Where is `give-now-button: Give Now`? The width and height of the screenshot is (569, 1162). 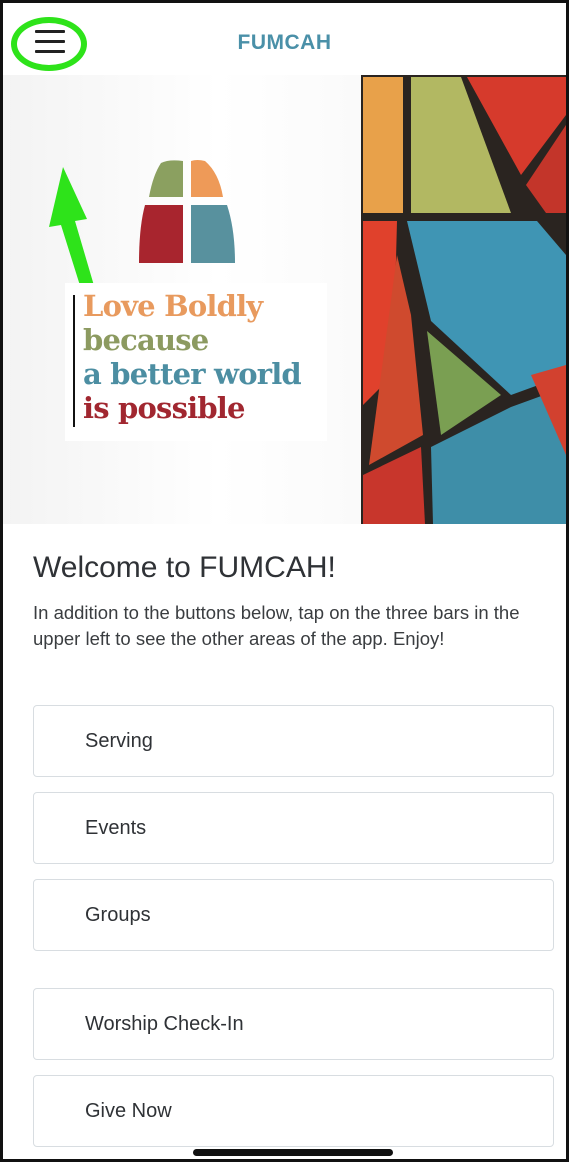
give-now-button: Give Now is located at coordinates (293, 1111).